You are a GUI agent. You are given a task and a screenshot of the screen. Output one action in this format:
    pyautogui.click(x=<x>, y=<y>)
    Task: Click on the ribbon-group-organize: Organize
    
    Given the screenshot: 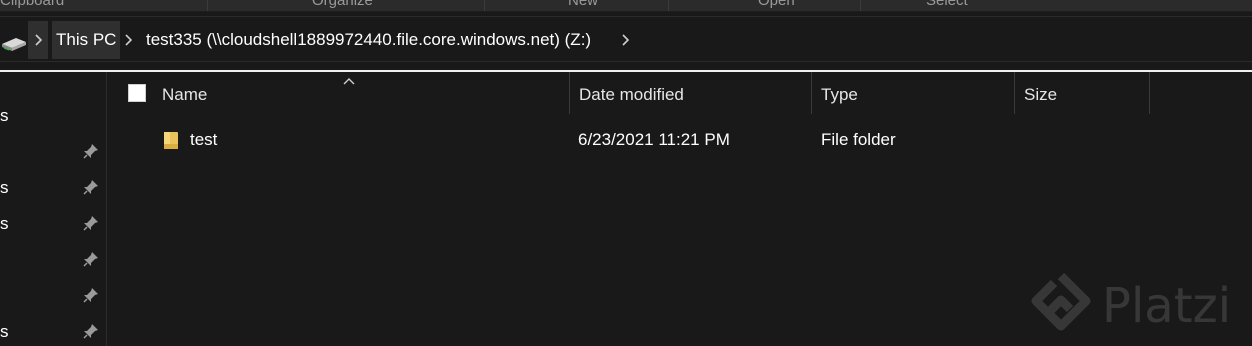 What is the action you would take?
    pyautogui.click(x=342, y=4)
    